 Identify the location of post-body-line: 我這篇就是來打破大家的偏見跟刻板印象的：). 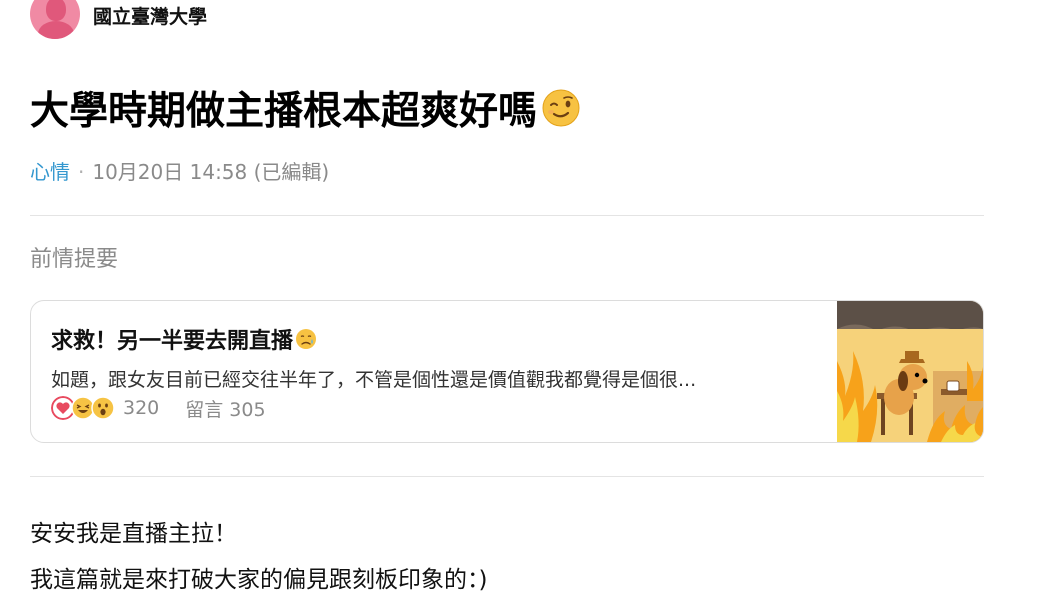
(259, 580).